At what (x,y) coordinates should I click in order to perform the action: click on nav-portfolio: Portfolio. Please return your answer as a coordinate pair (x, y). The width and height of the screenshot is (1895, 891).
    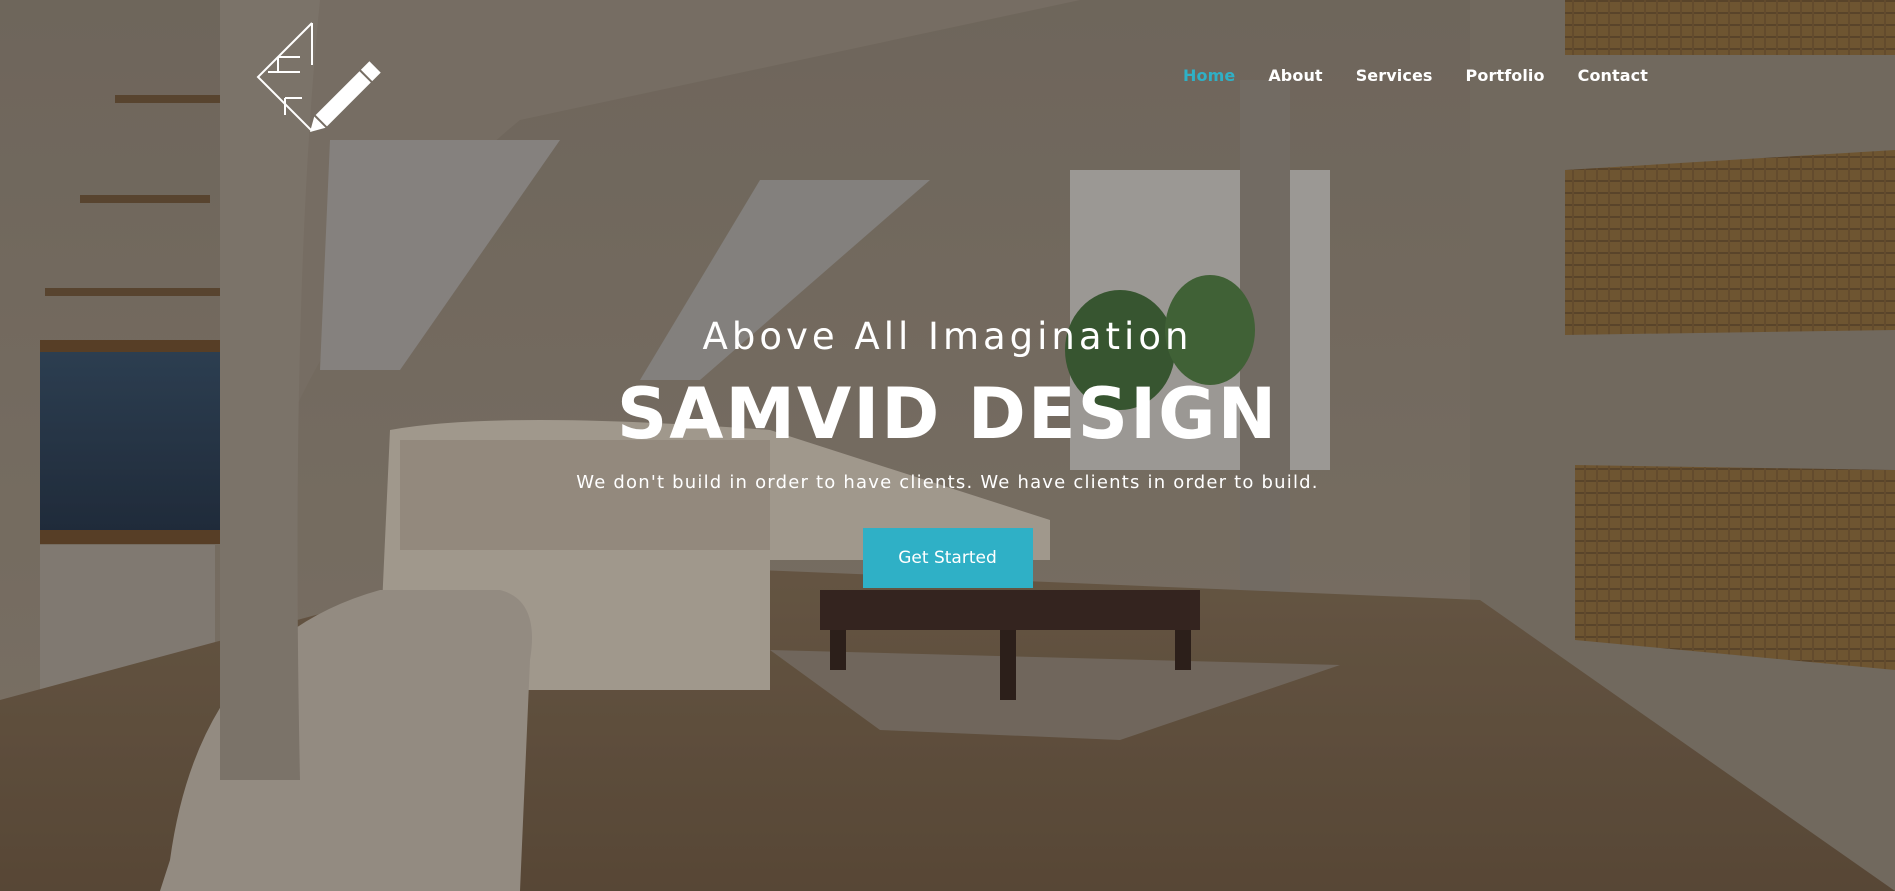
    Looking at the image, I should click on (1505, 75).